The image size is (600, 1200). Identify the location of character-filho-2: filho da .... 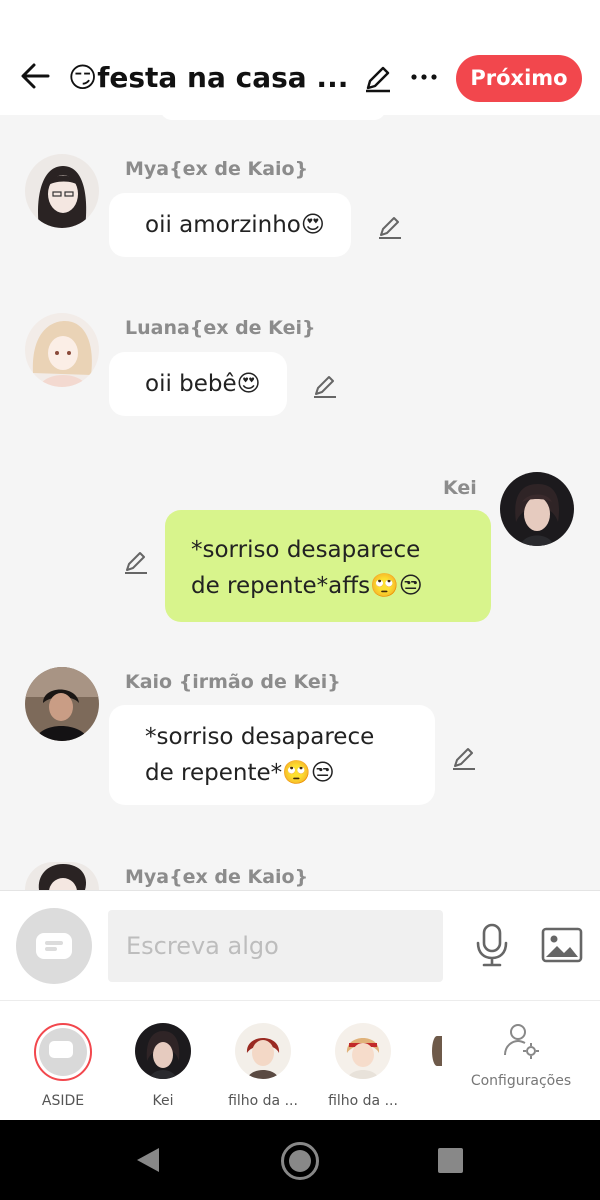
(363, 1066).